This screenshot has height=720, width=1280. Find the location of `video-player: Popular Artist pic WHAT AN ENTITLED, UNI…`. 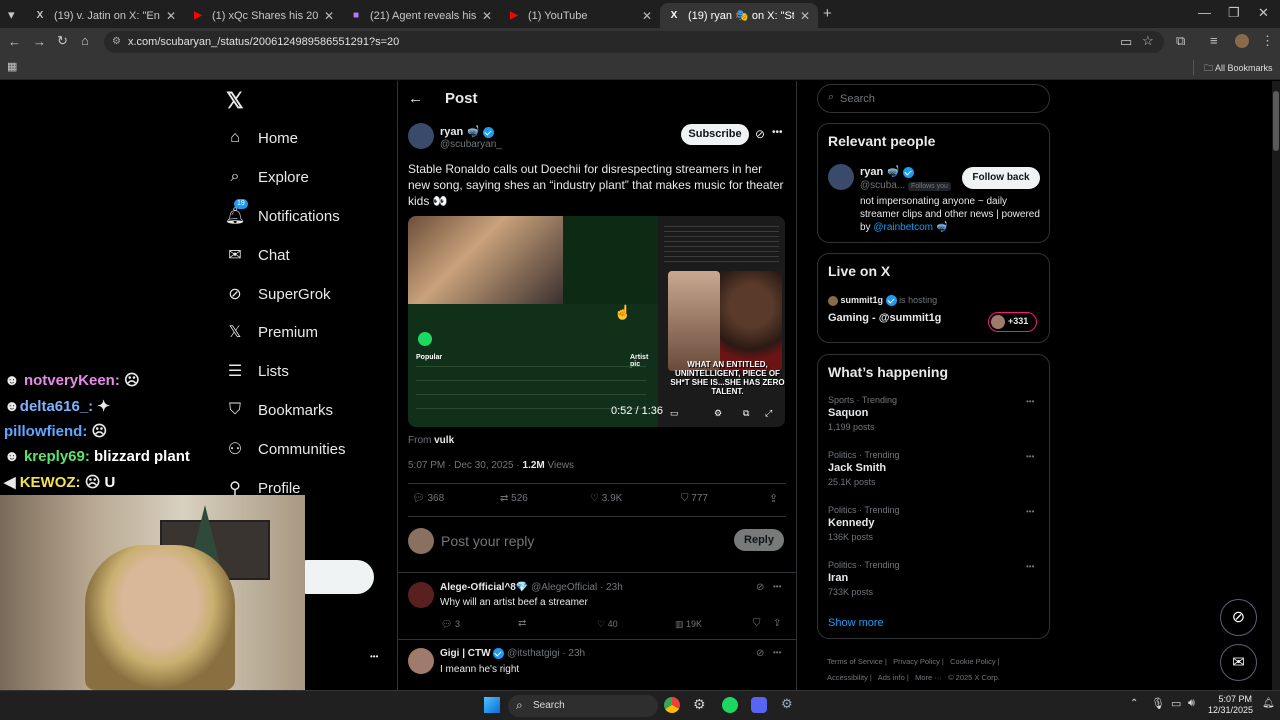

video-player: Popular Artist pic WHAT AN ENTITLED, UNI… is located at coordinates (596, 321).